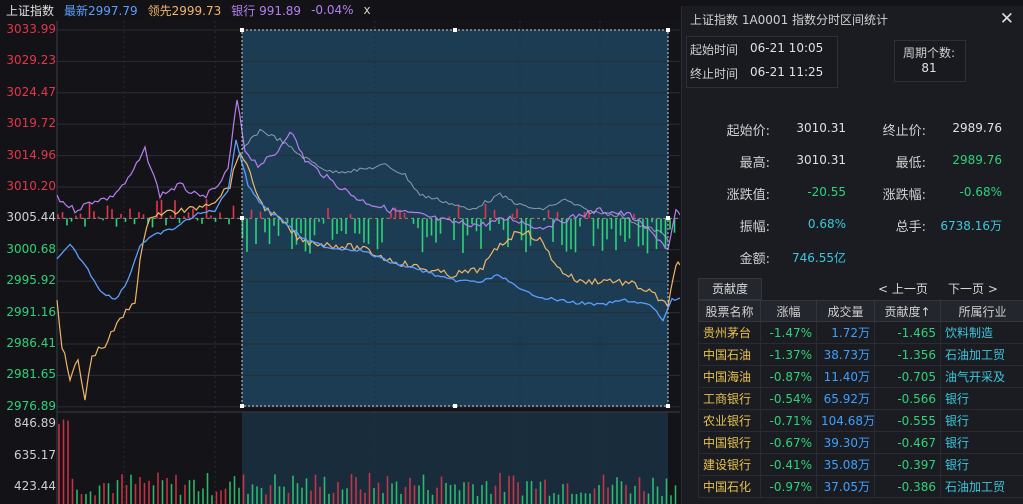  I want to click on change-pct-value: -0.68%, so click(980, 192).